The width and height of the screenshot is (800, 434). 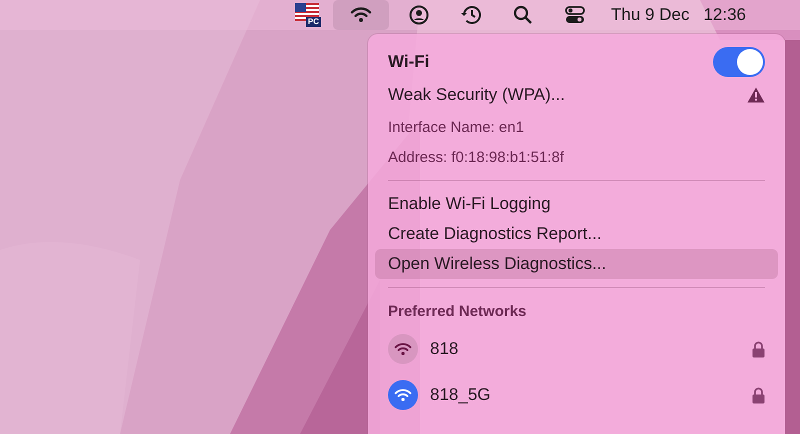 I want to click on interface-detail: Address: f0:18:98:b1:51:8f, so click(x=476, y=157).